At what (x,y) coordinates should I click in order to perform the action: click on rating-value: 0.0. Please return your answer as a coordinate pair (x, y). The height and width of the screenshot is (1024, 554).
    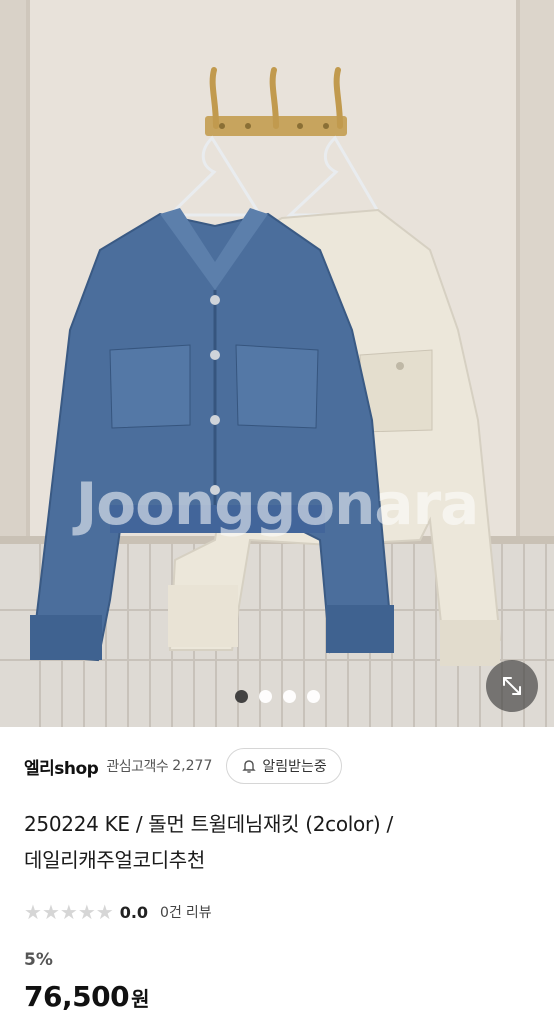
    Looking at the image, I should click on (134, 912).